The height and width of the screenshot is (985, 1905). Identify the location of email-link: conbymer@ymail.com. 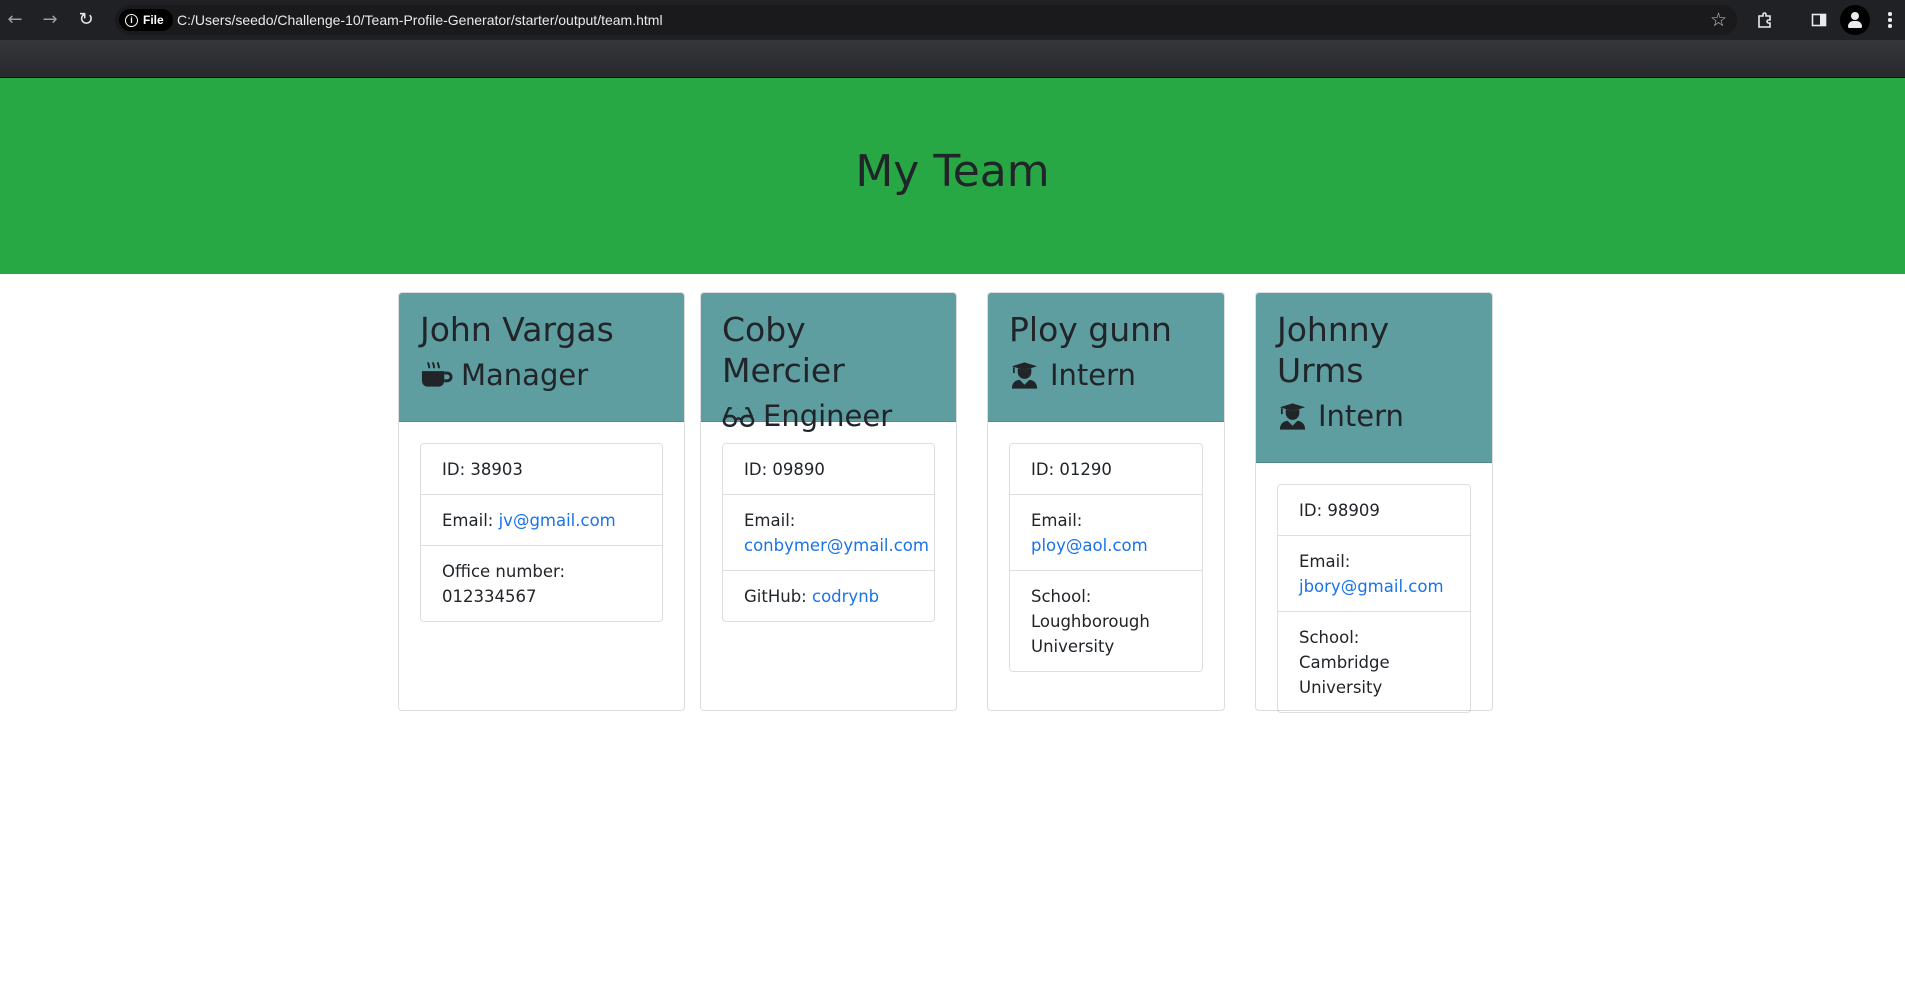
(836, 545).